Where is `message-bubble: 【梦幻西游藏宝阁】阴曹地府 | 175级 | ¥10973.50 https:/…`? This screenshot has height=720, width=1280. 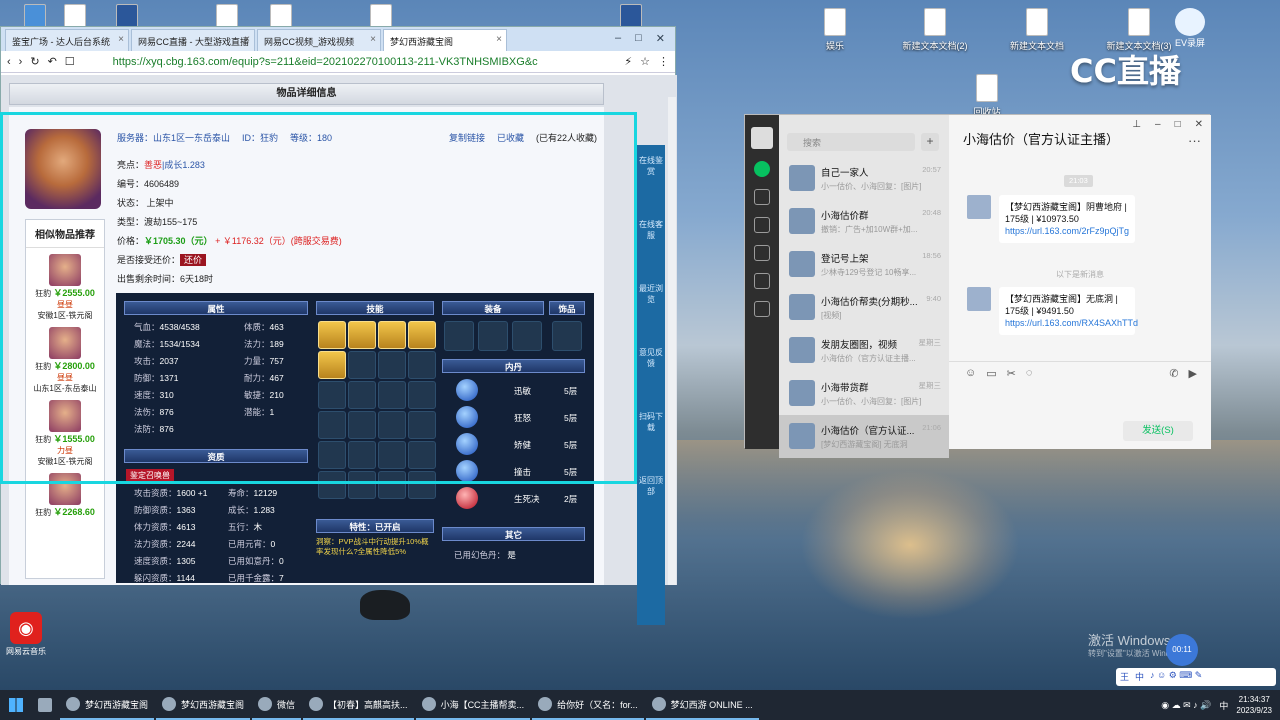
message-bubble: 【梦幻西游藏宝阁】阴曹地府 | 175级 | ¥10973.50 https:/… is located at coordinates (1067, 219).